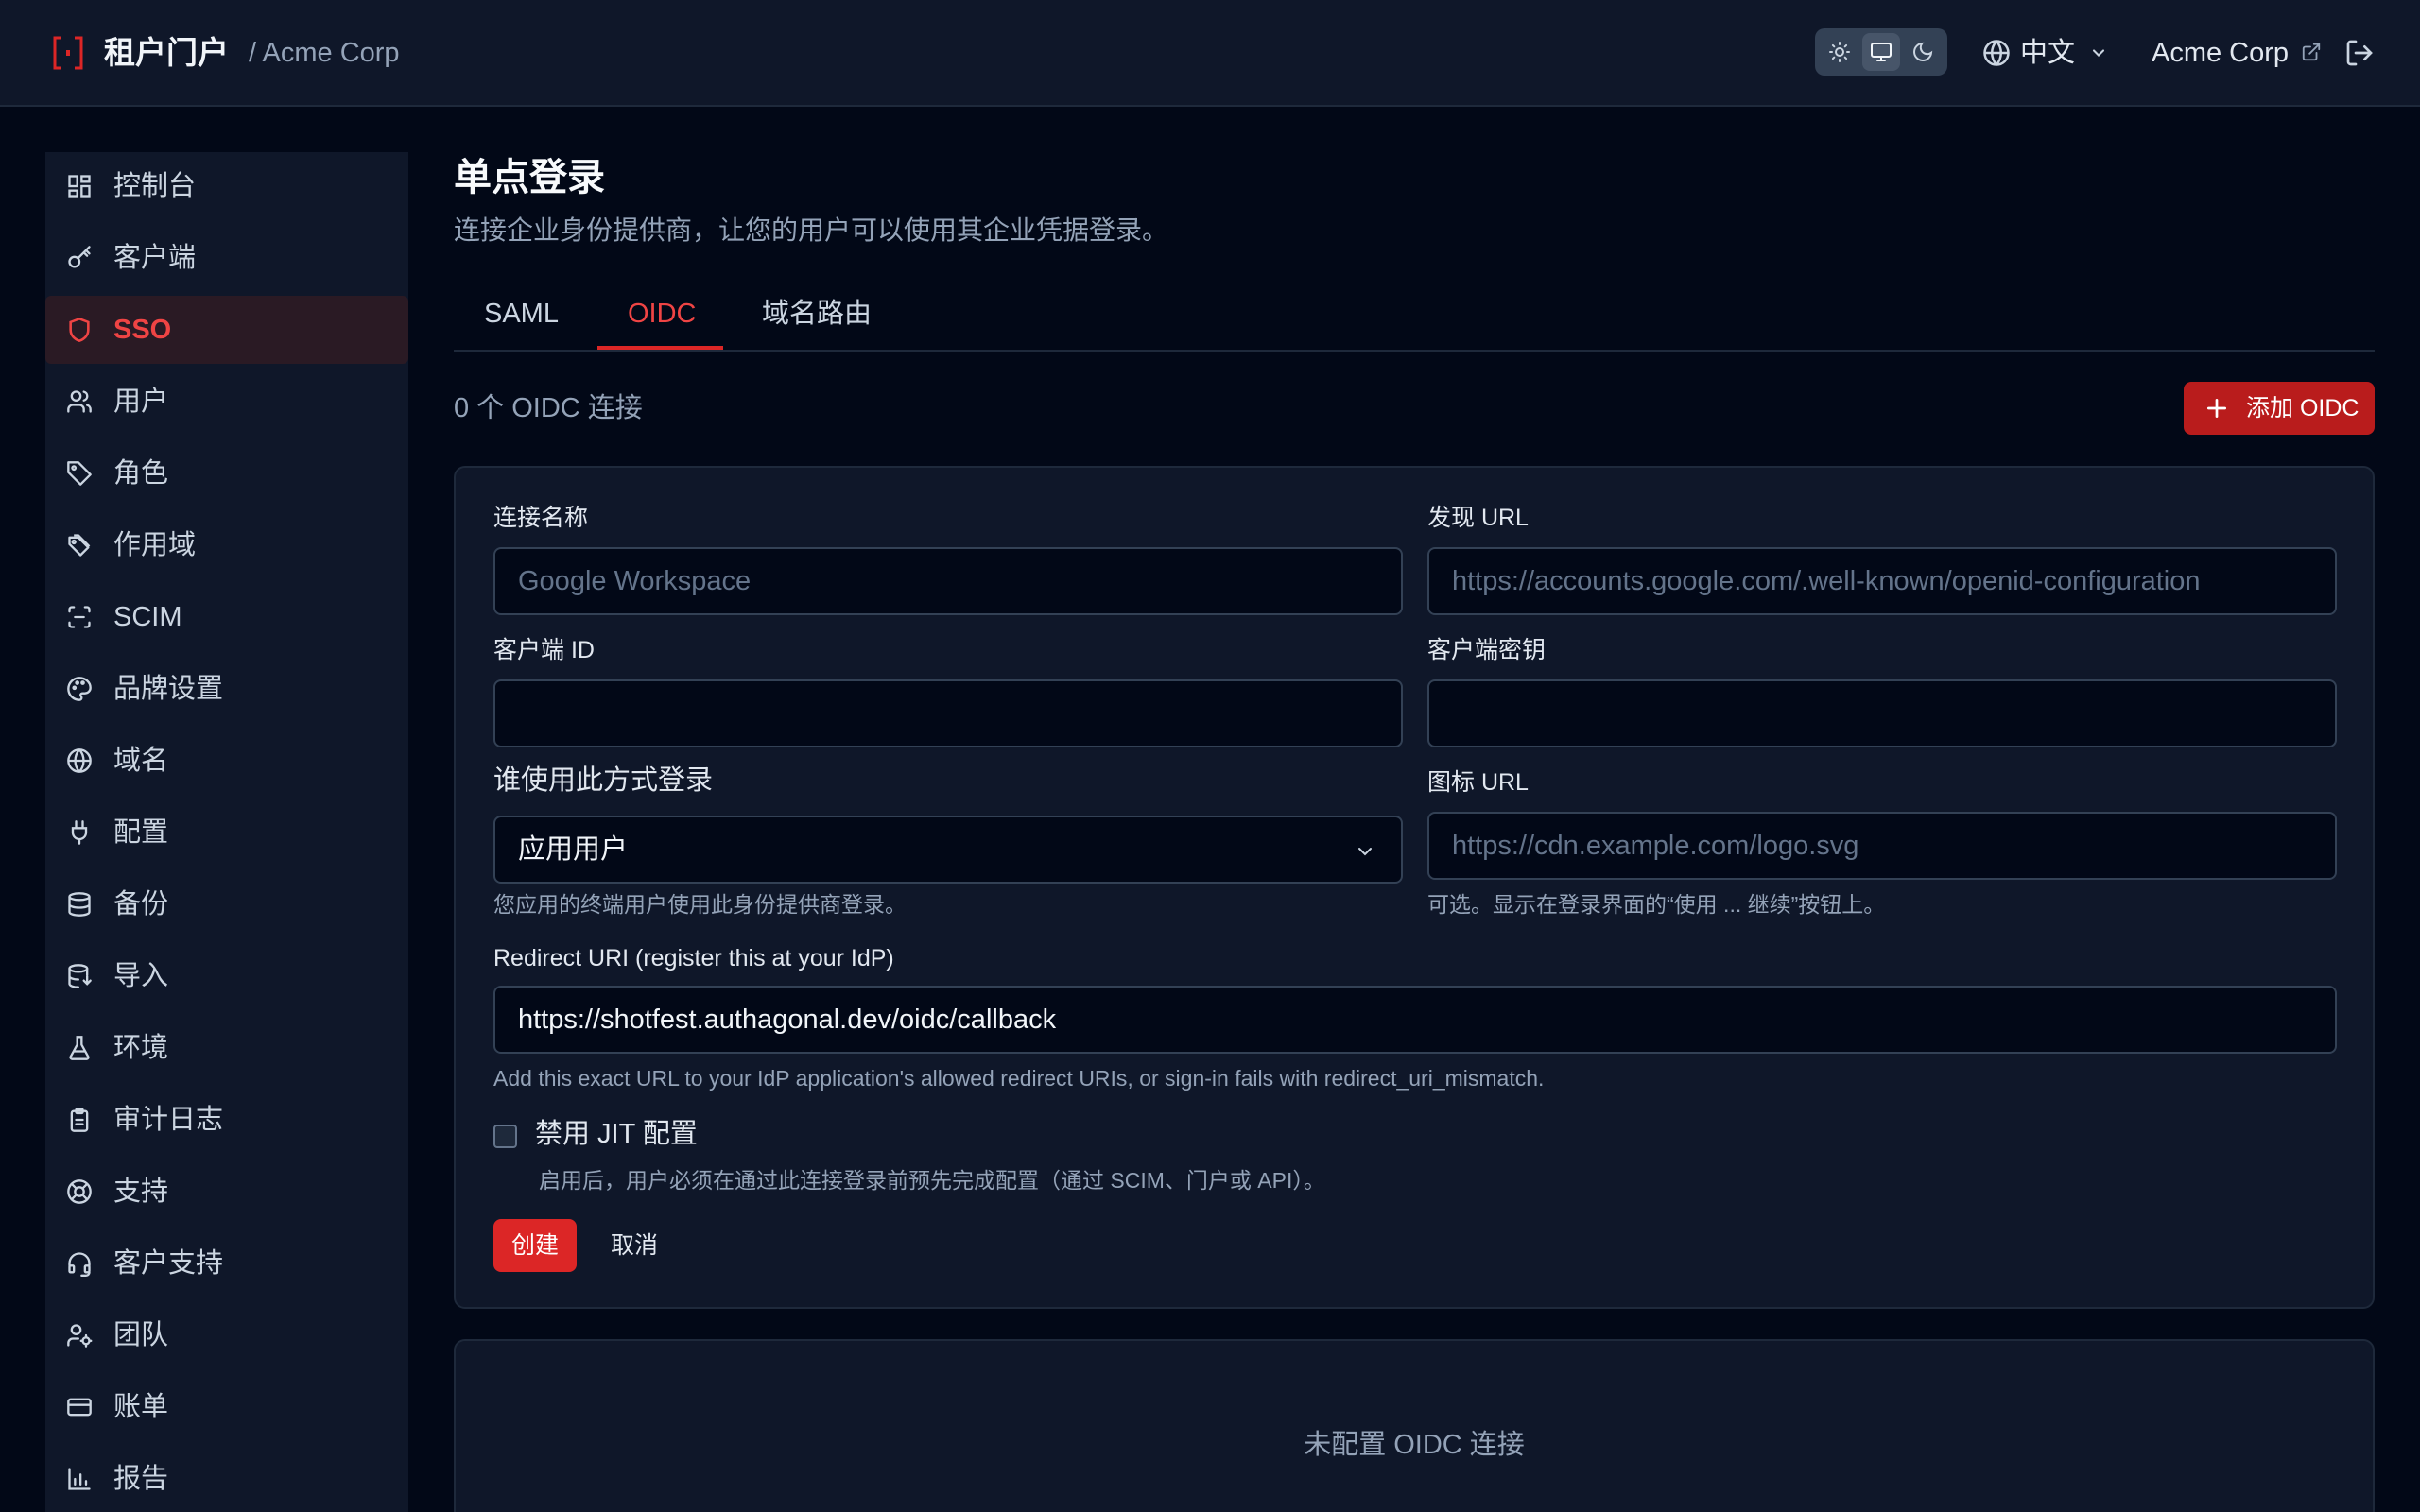 The width and height of the screenshot is (2420, 1512). What do you see at coordinates (226, 1263) in the screenshot?
I see `sidebar-item-customer-support: 客户支持` at bounding box center [226, 1263].